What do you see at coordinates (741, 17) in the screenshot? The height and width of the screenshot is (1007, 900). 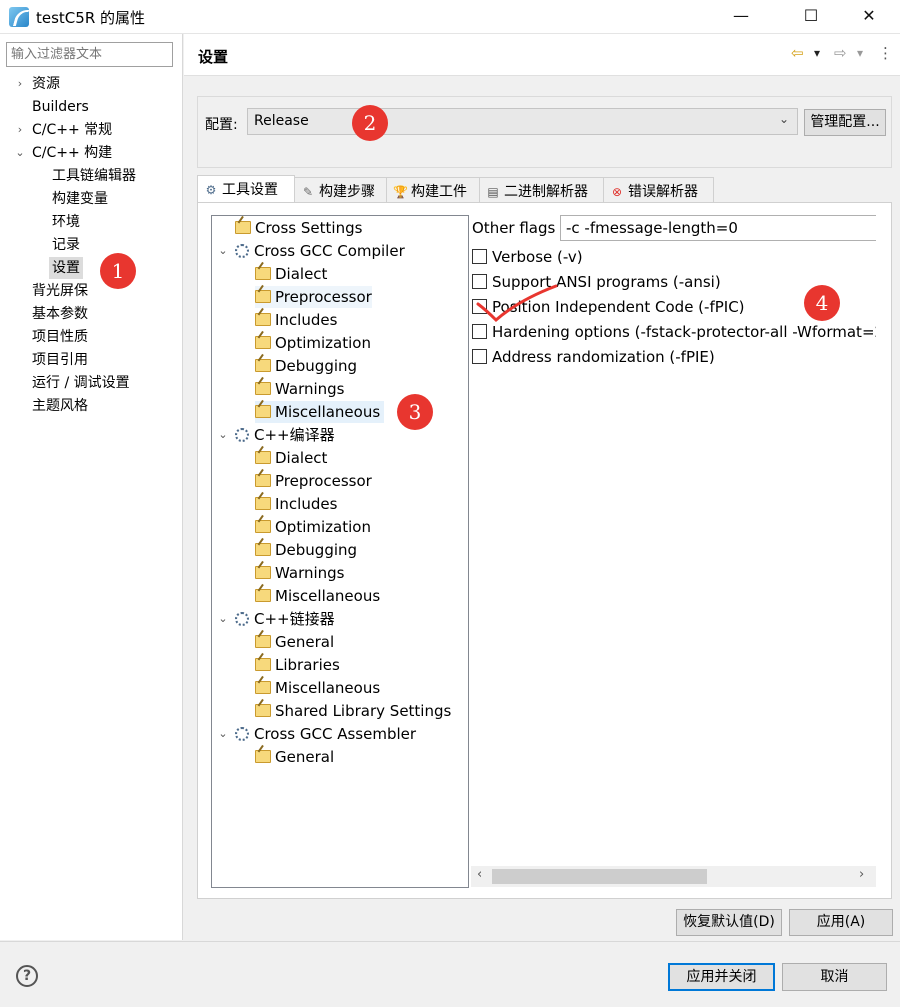 I see `minimize-button: —` at bounding box center [741, 17].